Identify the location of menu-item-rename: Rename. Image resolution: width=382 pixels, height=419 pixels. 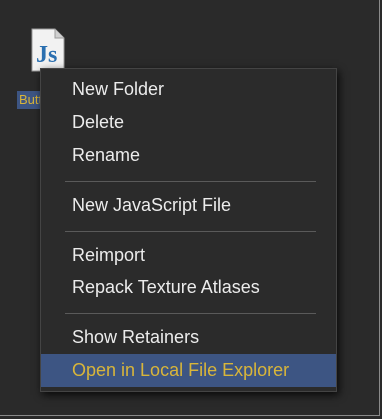
(188, 155).